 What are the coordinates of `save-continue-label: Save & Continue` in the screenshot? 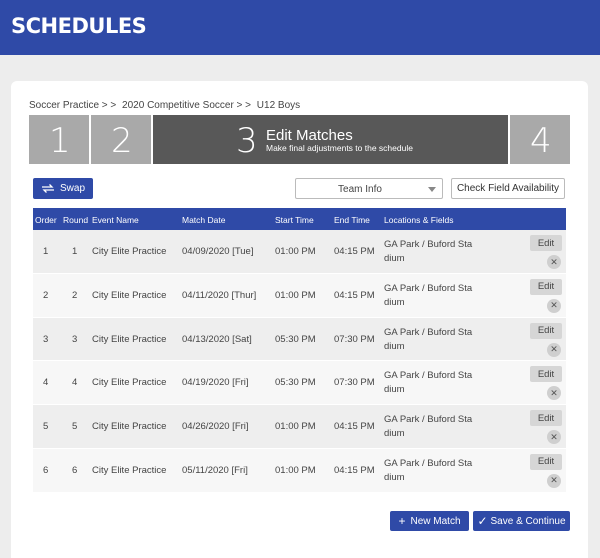 It's located at (528, 521).